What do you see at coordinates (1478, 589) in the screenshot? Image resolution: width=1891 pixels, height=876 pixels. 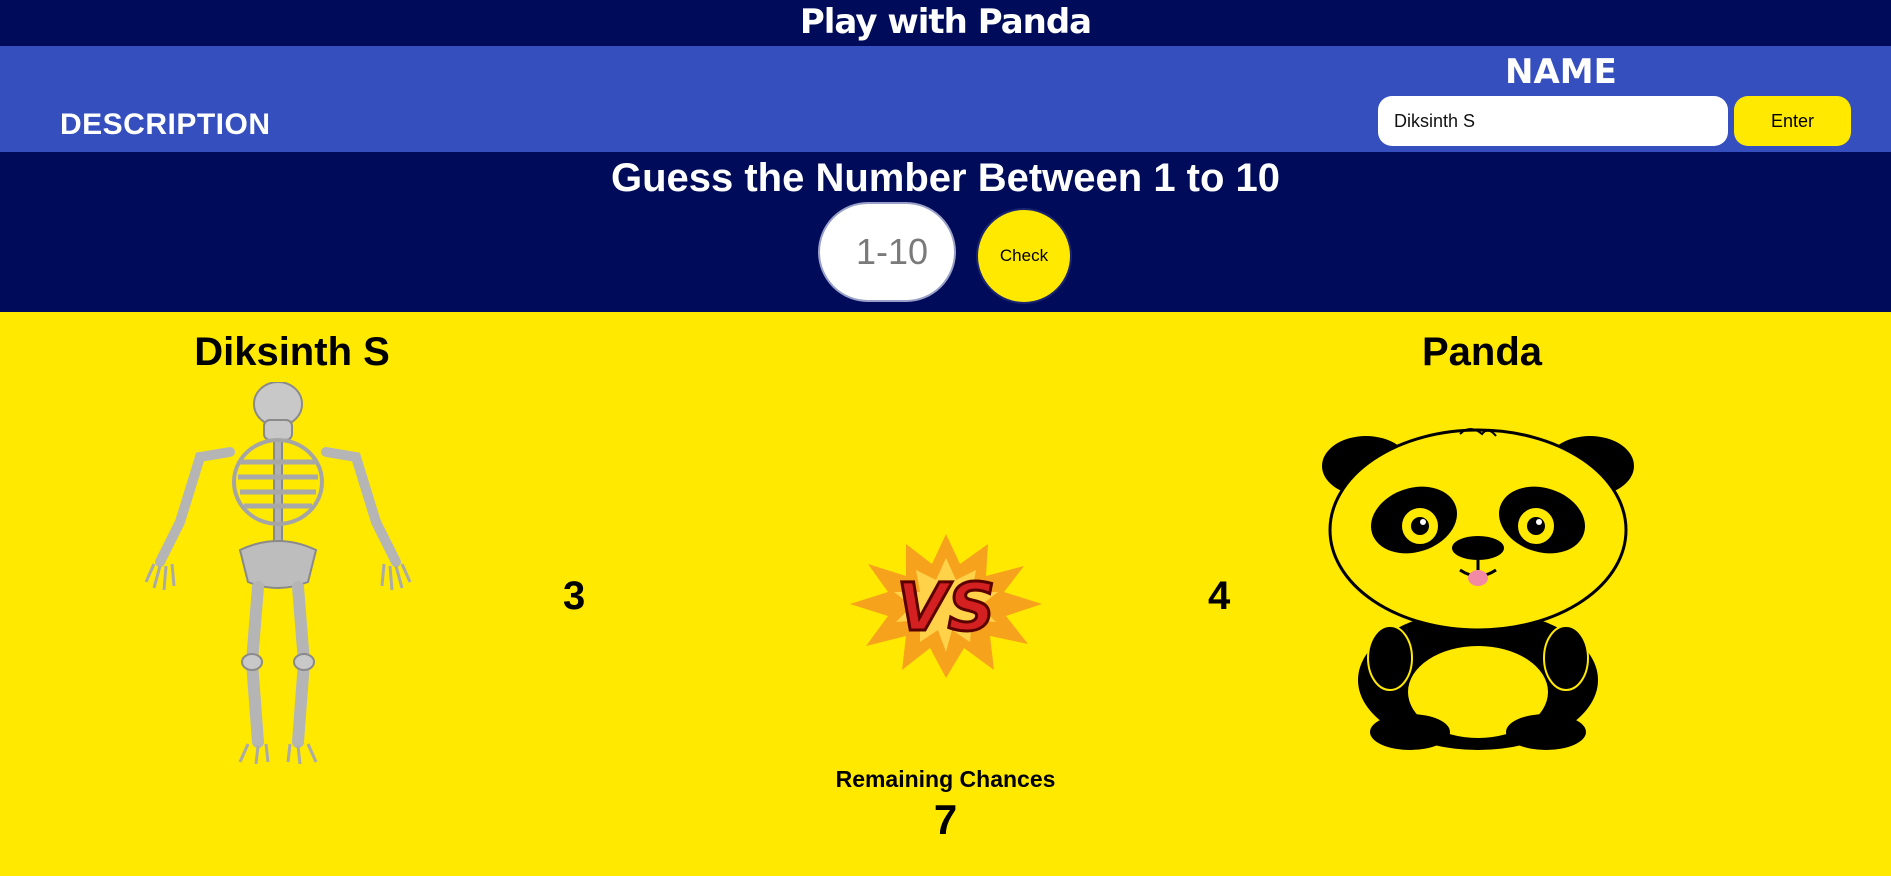 I see `panda-icon` at bounding box center [1478, 589].